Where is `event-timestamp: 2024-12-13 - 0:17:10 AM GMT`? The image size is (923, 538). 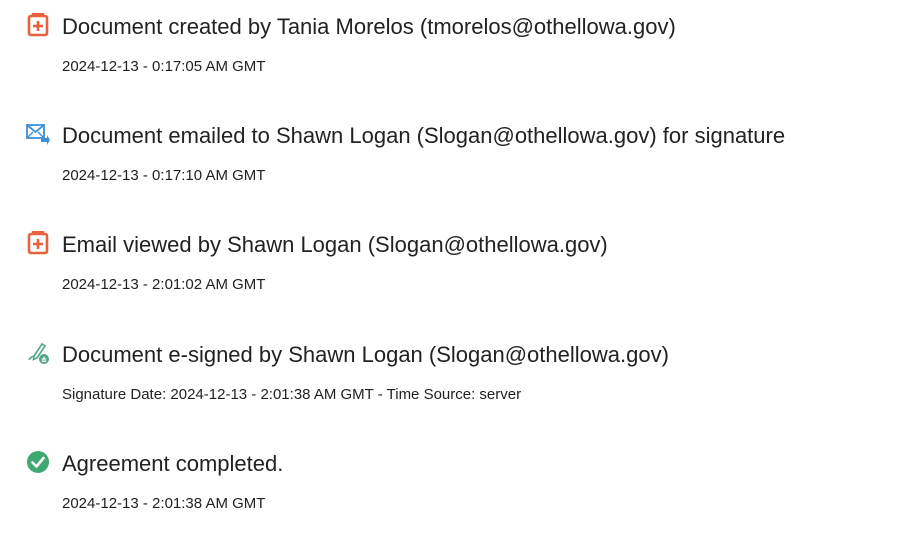
event-timestamp: 2024-12-13 - 0:17:10 AM GMT is located at coordinates (164, 175).